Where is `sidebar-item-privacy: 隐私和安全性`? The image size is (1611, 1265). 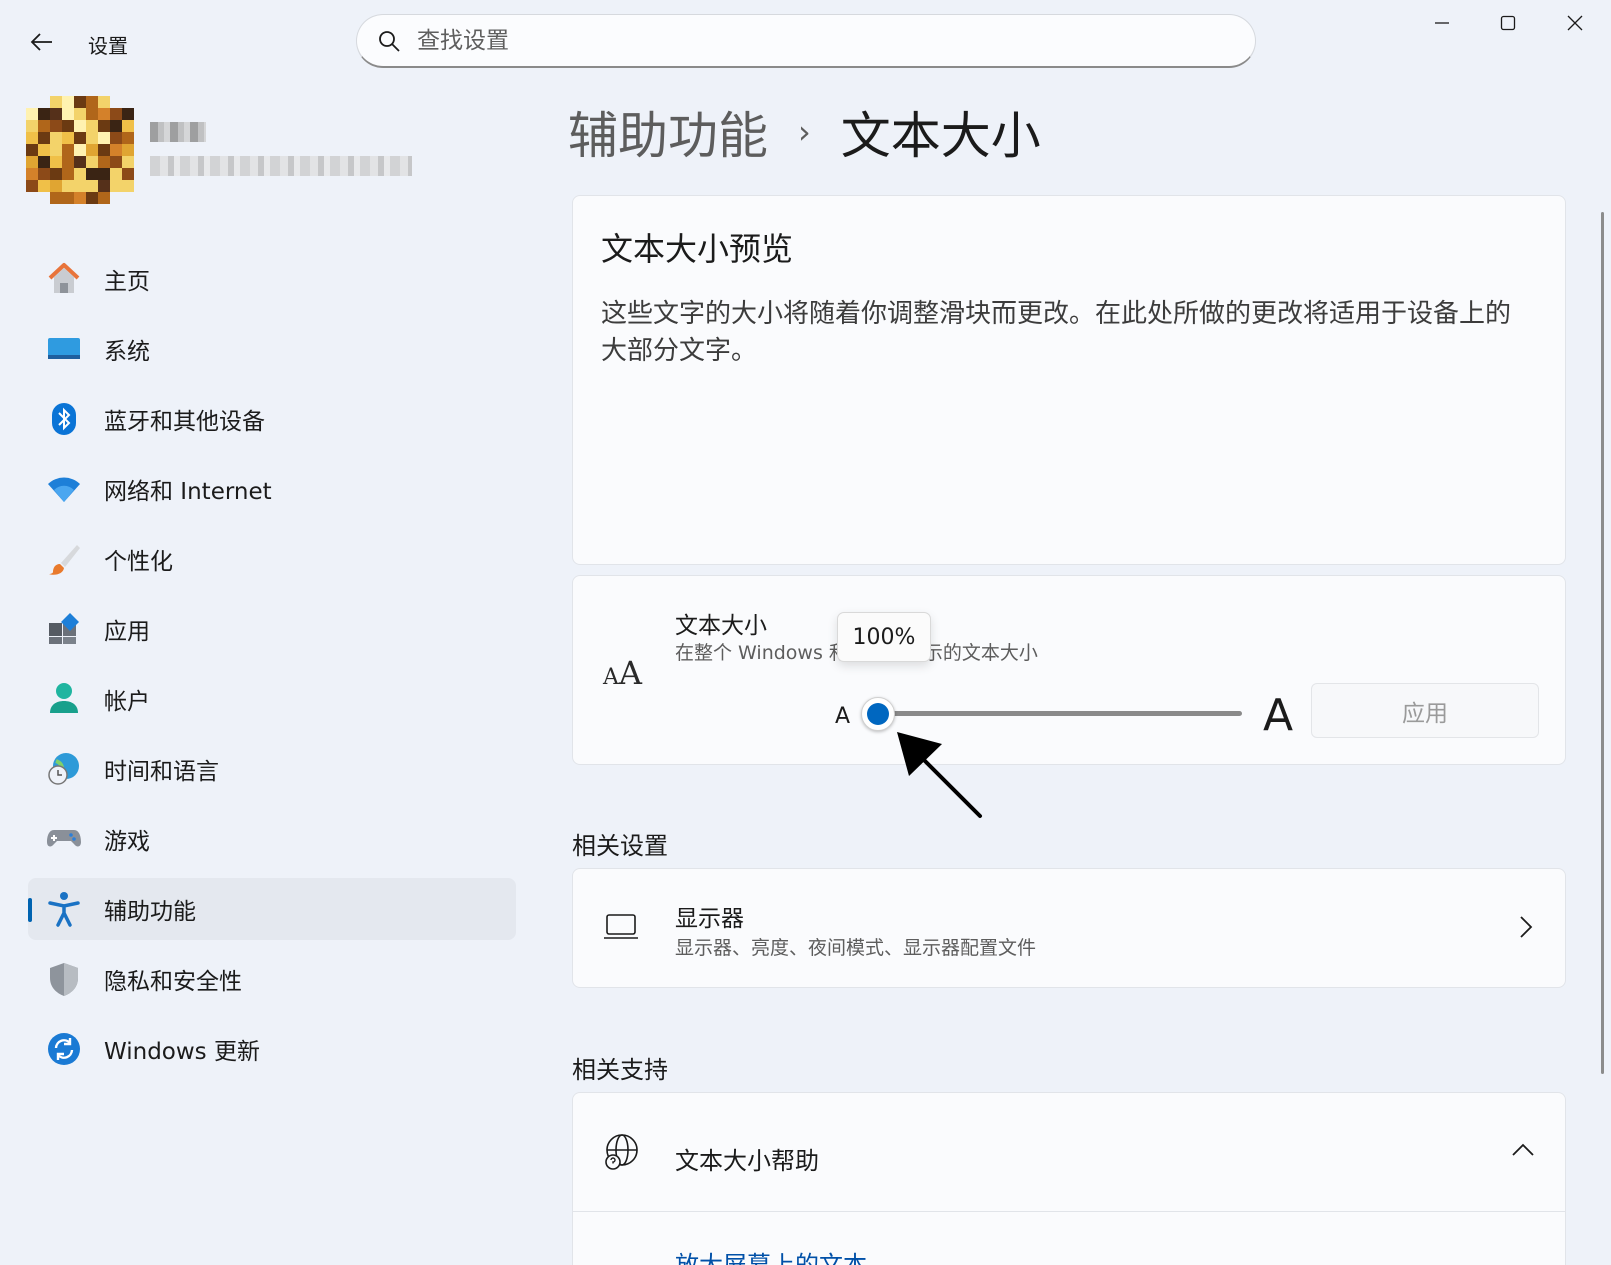
sidebar-item-privacy: 隐私和安全性 is located at coordinates (272, 979).